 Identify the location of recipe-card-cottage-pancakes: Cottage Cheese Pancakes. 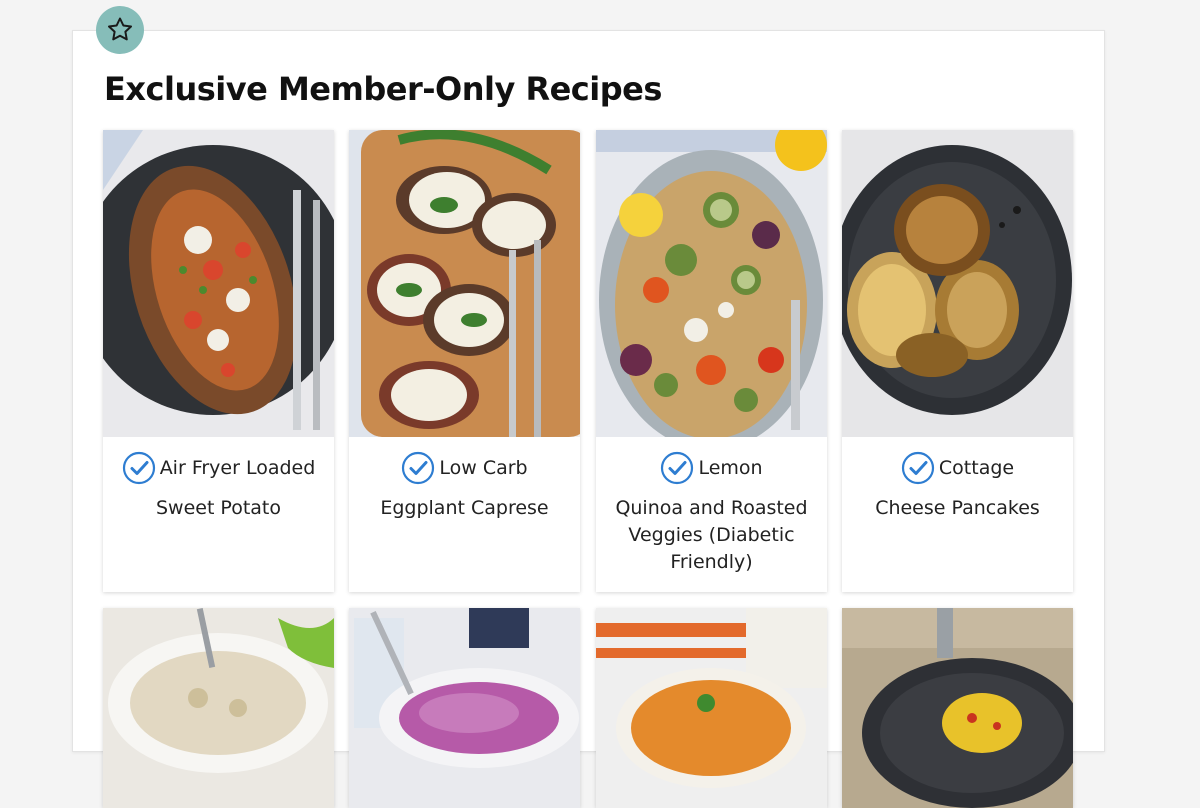
(957, 361).